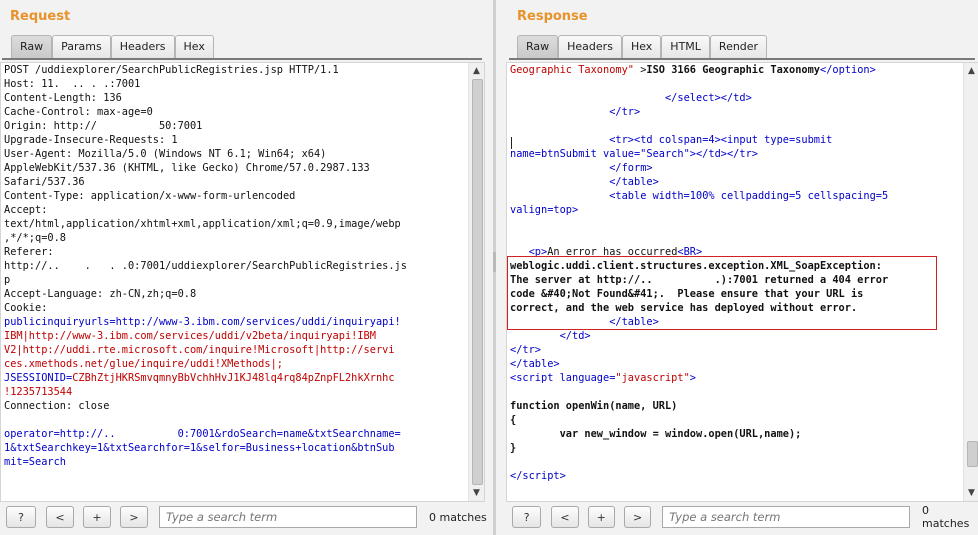 This screenshot has height=535, width=978. Describe the element at coordinates (594, 406) in the screenshot. I see `response-line: function openWin(name, URL)` at that location.